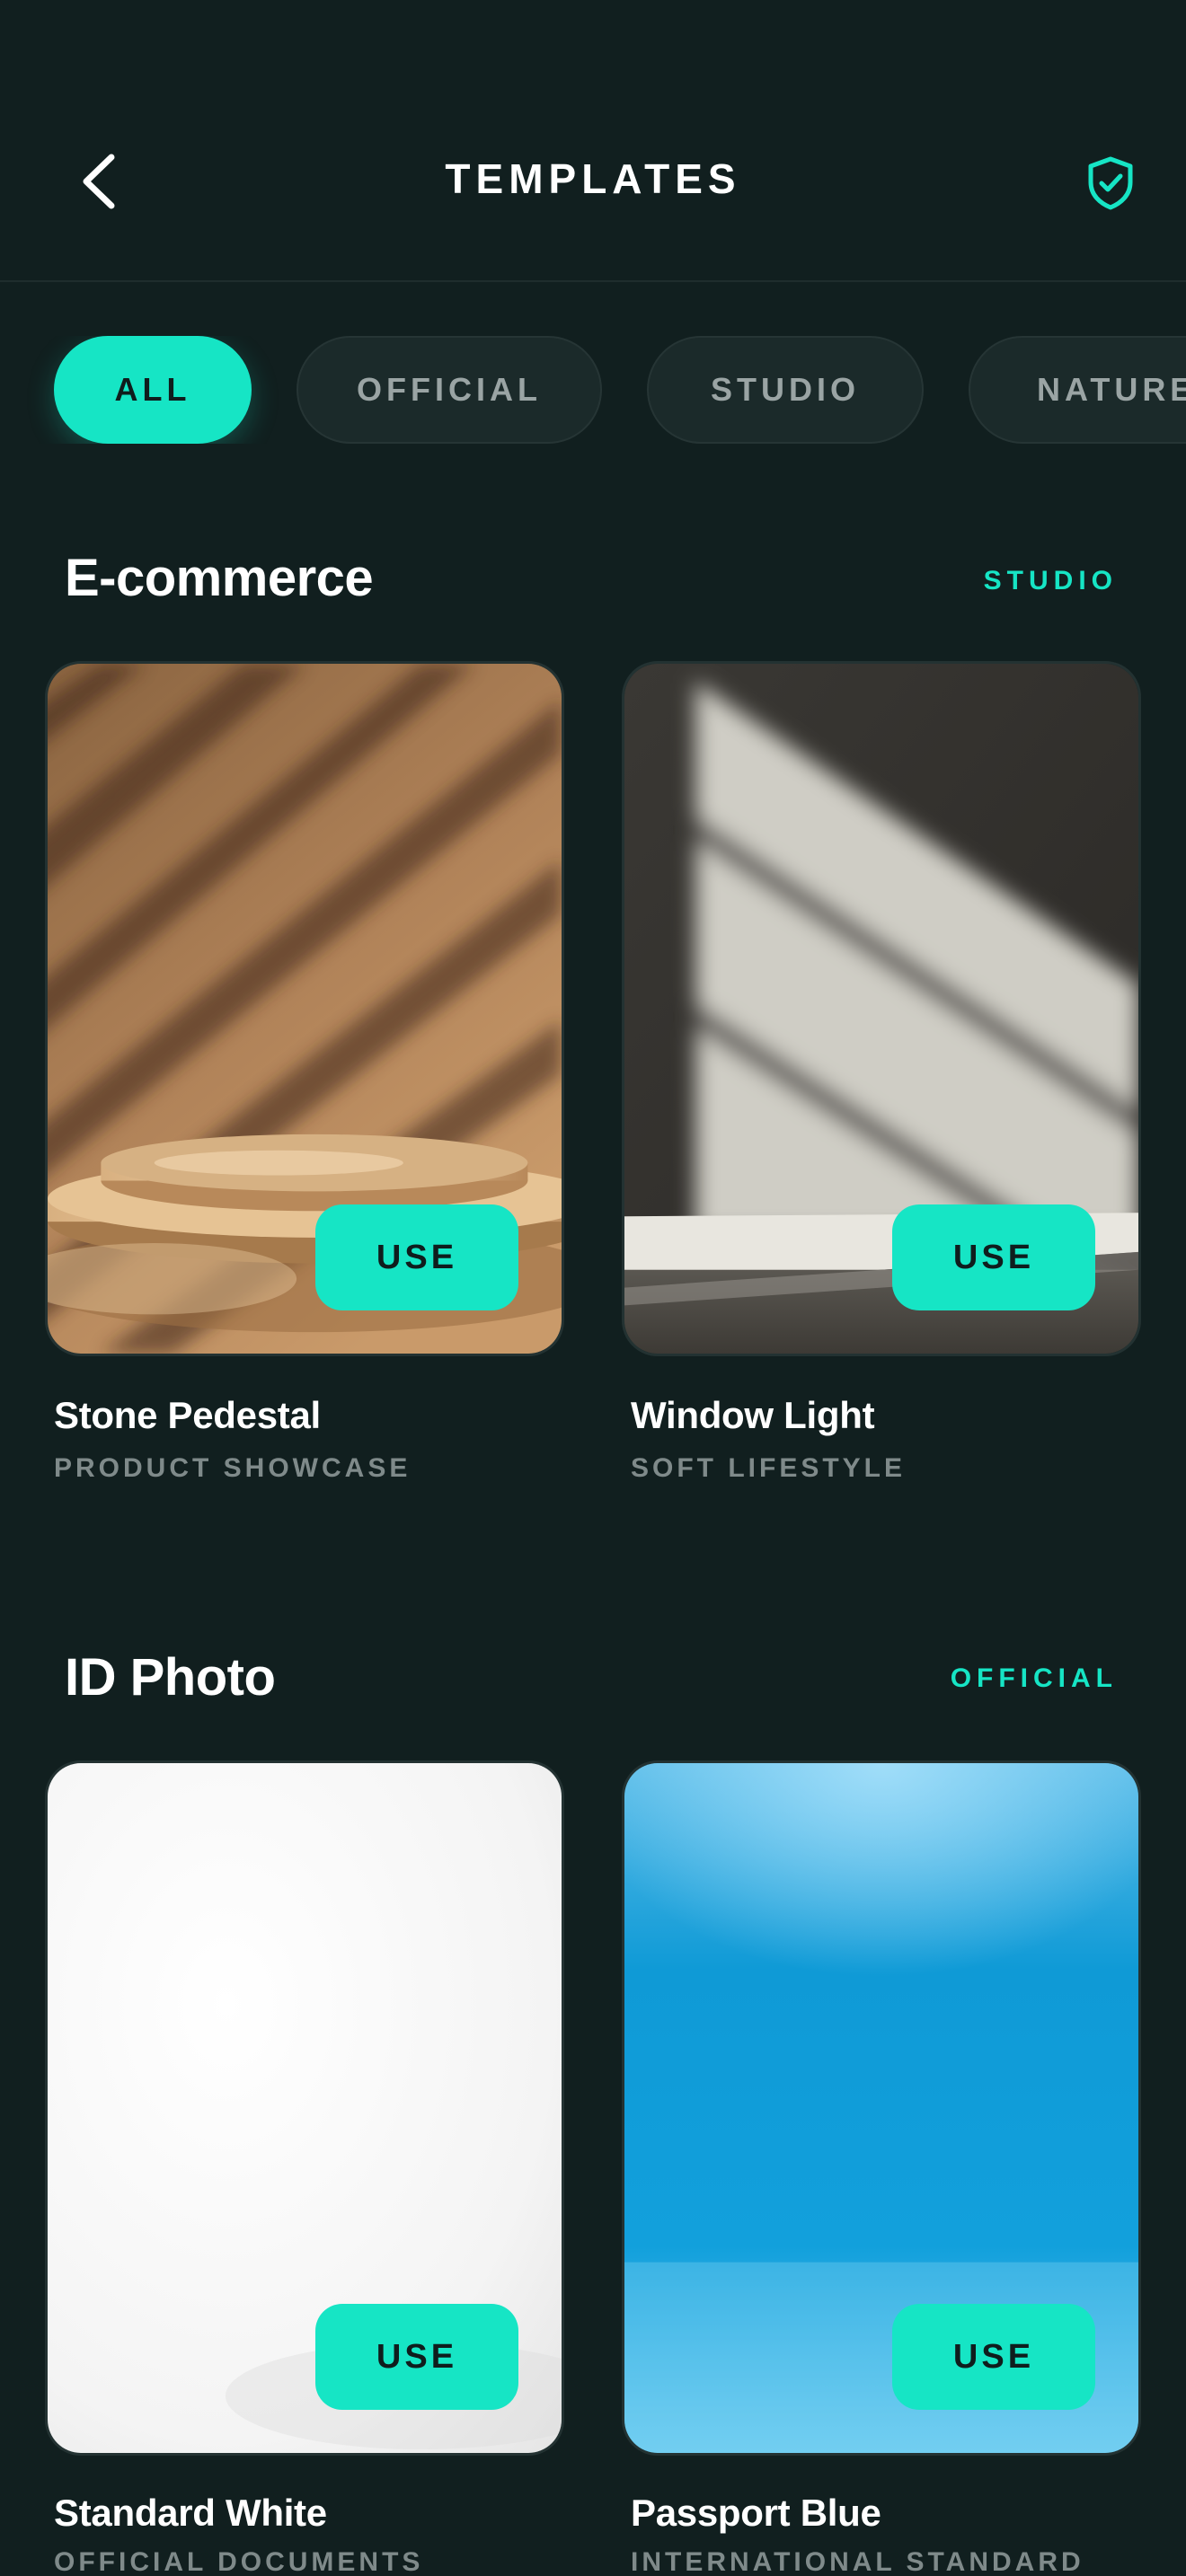 The width and height of the screenshot is (1186, 2576). I want to click on card-title: Standard White, so click(190, 2513).